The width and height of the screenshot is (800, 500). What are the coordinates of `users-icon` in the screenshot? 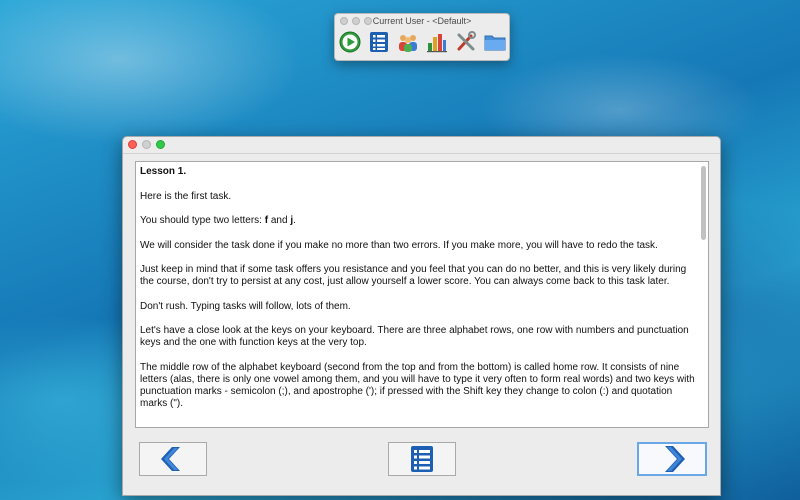 It's located at (407, 41).